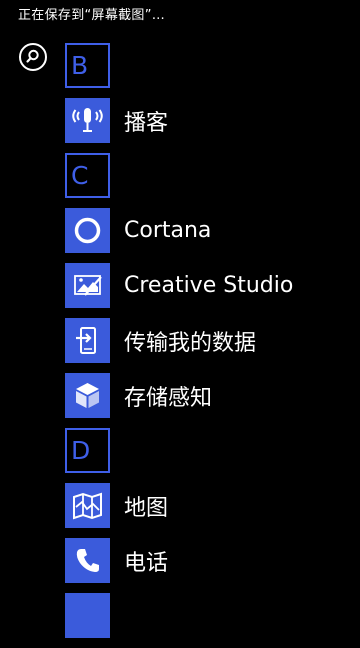 The height and width of the screenshot is (648, 360). Describe the element at coordinates (146, 563) in the screenshot. I see `app-label: 电话` at that location.